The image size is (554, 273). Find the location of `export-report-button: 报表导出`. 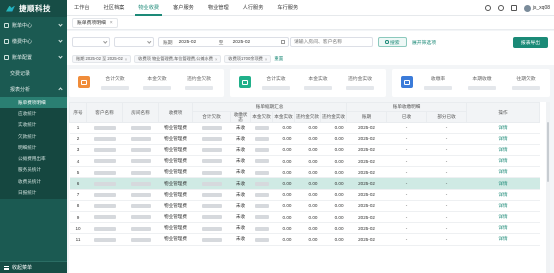

export-report-button: 报表导出 is located at coordinates (530, 42).